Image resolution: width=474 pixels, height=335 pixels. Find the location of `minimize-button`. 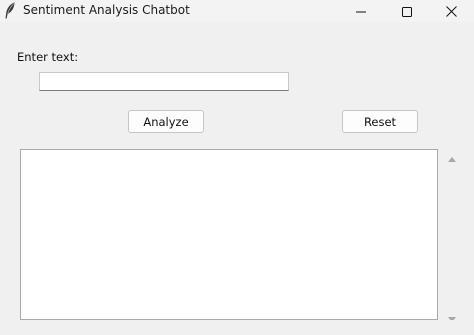

minimize-button is located at coordinates (361, 11).